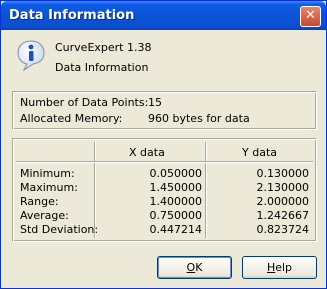 The width and height of the screenshot is (327, 289). I want to click on row-label: Minimum:, so click(47, 173).